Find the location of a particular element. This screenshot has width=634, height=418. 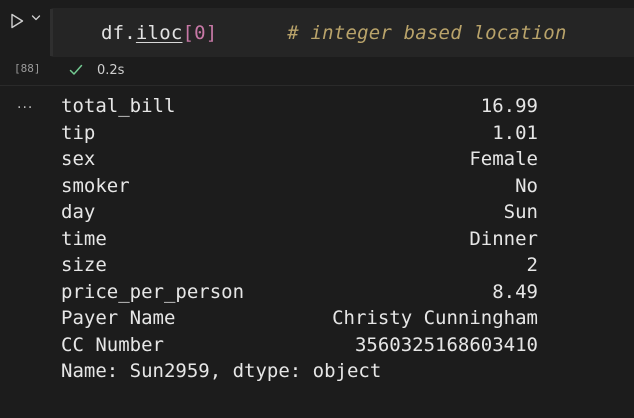

cell-gutter: [88] is located at coordinates (24, 209).